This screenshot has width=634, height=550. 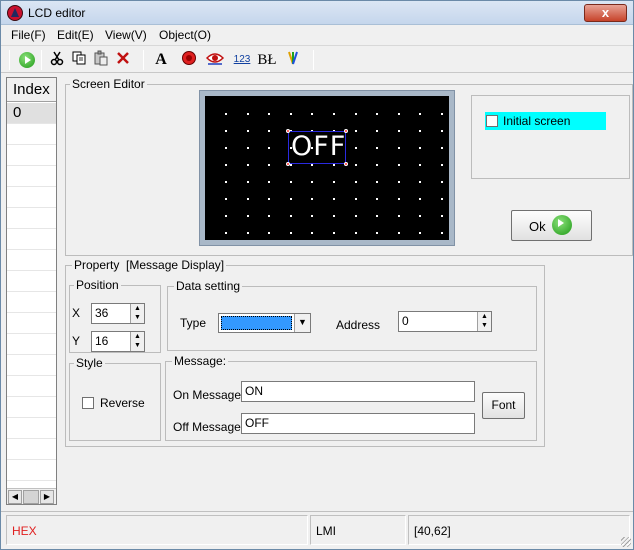 I want to click on y-field: 16 ▲ ▼, so click(x=118, y=341).